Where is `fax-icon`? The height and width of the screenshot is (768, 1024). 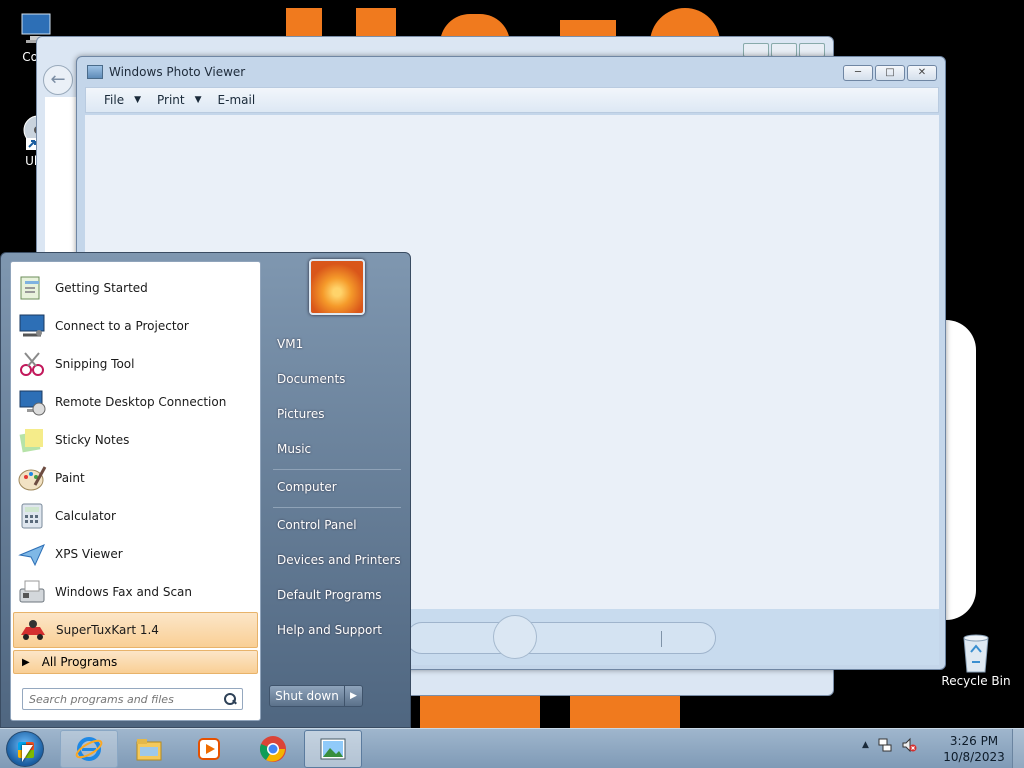 fax-icon is located at coordinates (32, 591).